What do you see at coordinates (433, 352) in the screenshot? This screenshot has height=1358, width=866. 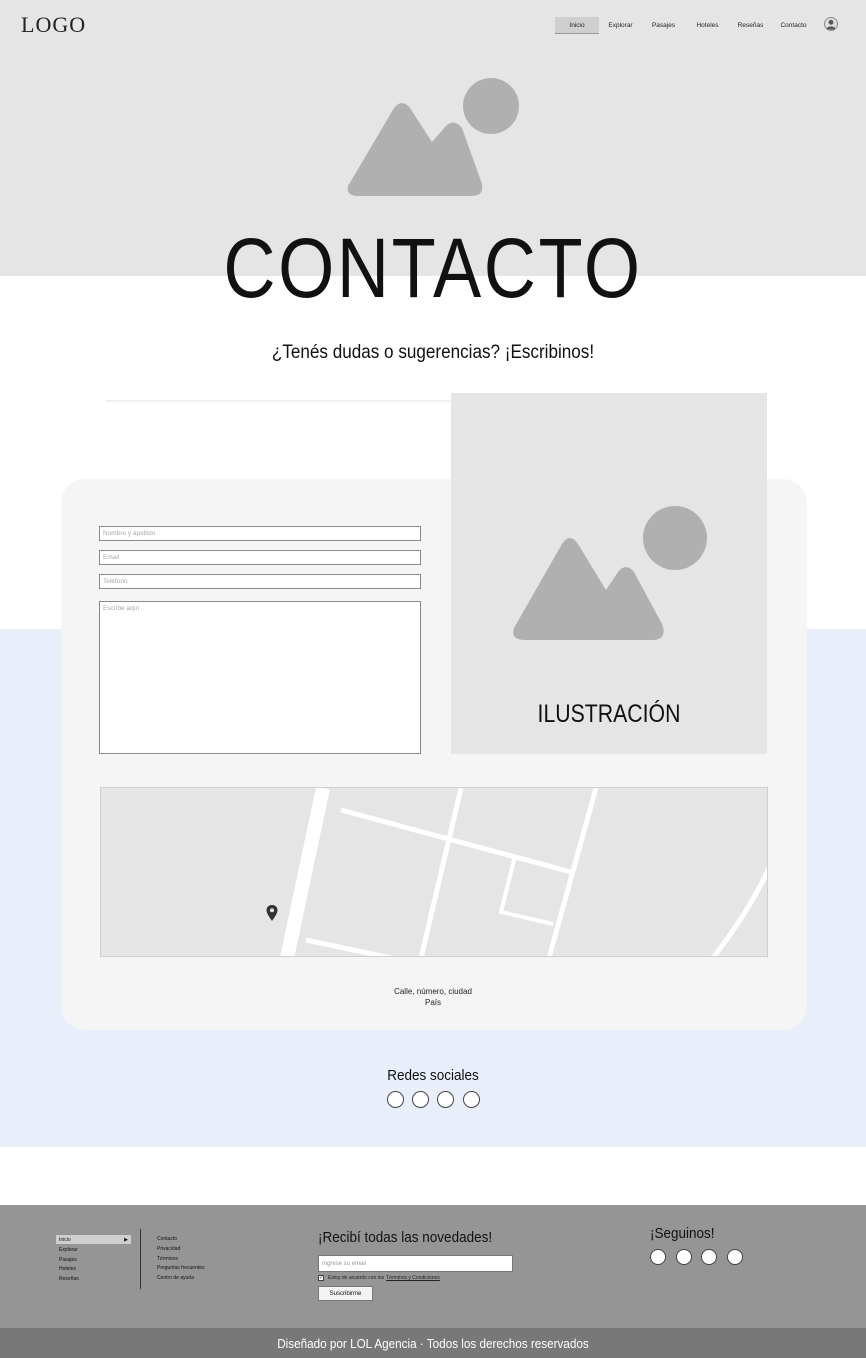 I see `page-subtitle: ¿Tenés dudas o sugerencias? ¡Escribinos!` at bounding box center [433, 352].